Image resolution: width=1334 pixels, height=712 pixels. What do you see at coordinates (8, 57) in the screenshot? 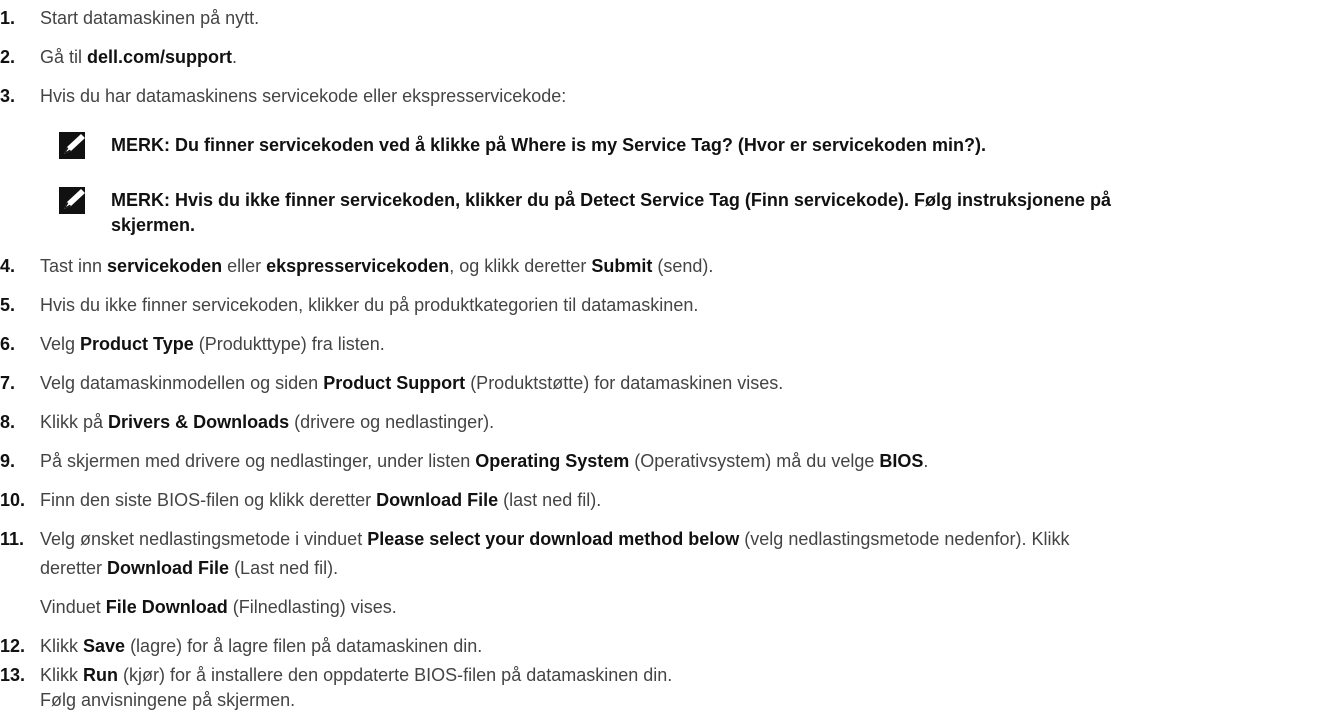
I see `step-number: 2.` at bounding box center [8, 57].